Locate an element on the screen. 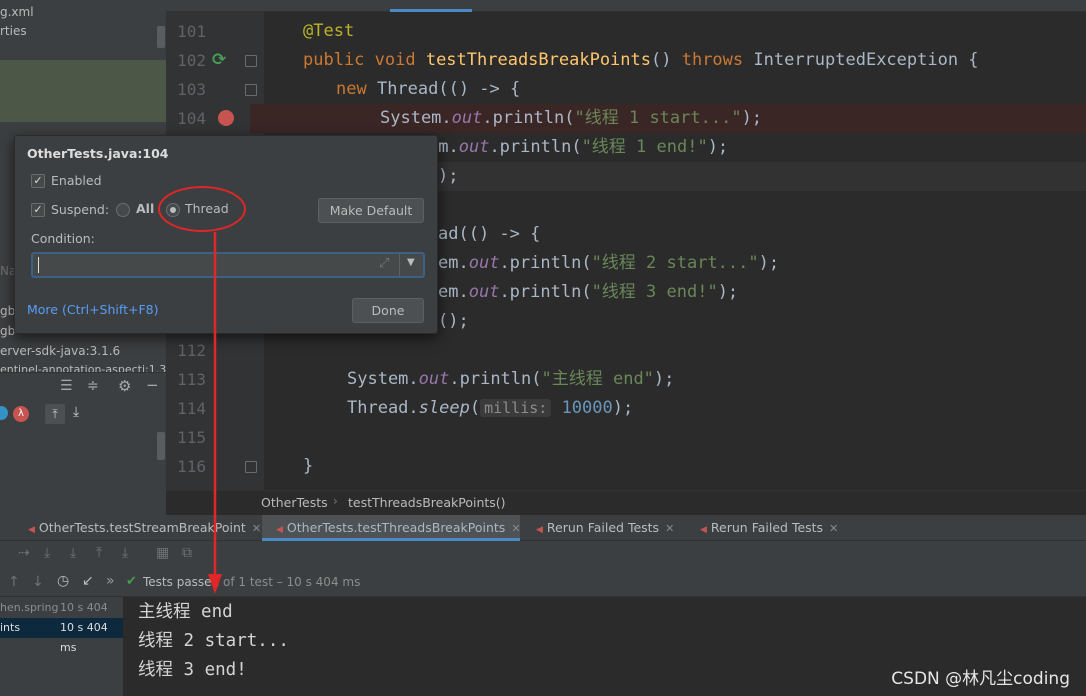 The image size is (1086, 696). code-line: ); is located at coordinates (448, 176).